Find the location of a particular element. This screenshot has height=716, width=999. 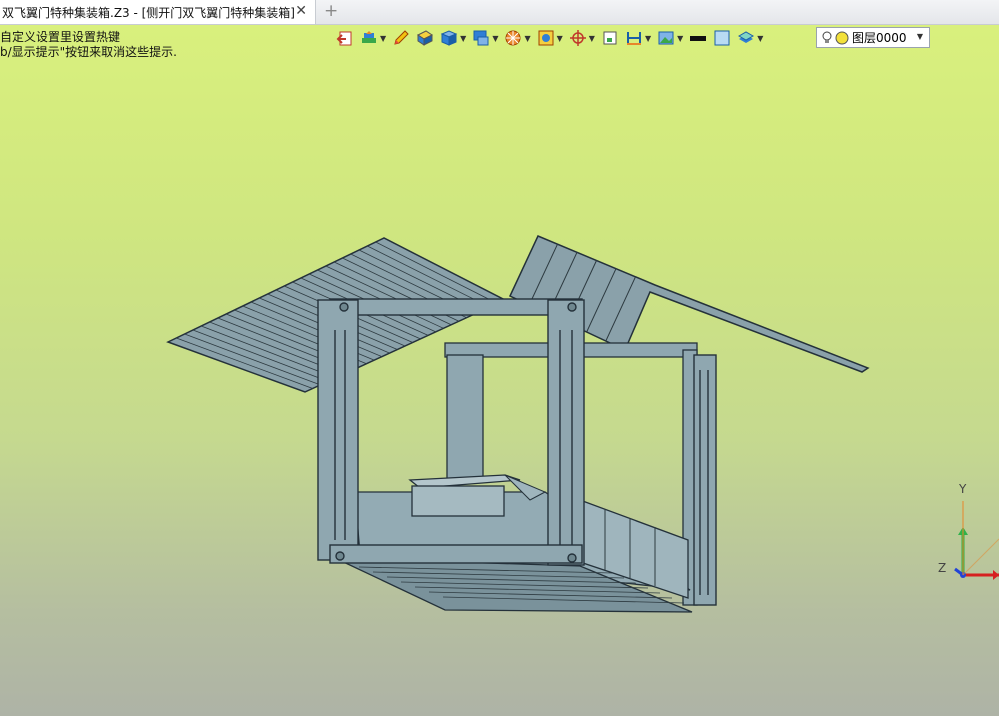

layer-select: 图层0000 ▼ is located at coordinates (873, 37).